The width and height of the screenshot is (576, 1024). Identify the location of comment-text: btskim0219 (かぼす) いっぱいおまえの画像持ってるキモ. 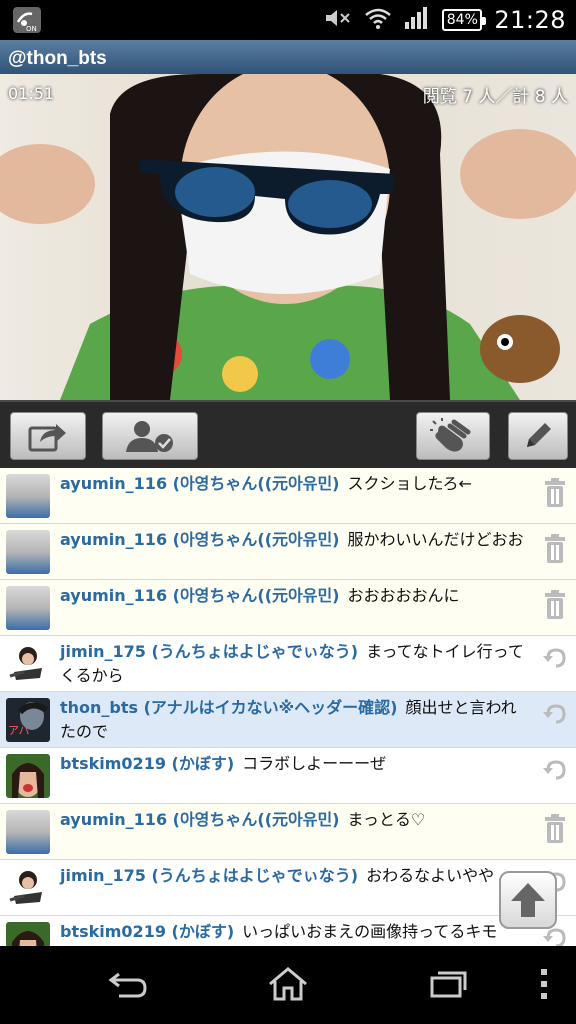
(295, 932).